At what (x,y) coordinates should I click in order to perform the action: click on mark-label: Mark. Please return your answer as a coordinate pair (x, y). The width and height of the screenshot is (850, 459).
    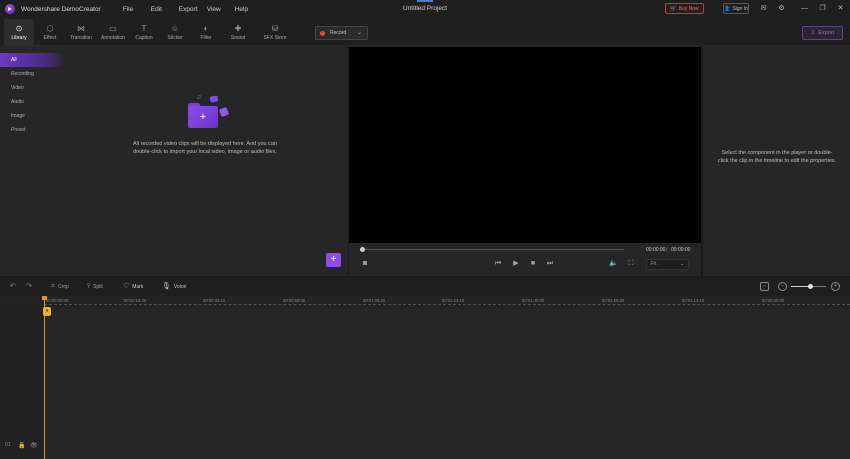
    Looking at the image, I should click on (138, 286).